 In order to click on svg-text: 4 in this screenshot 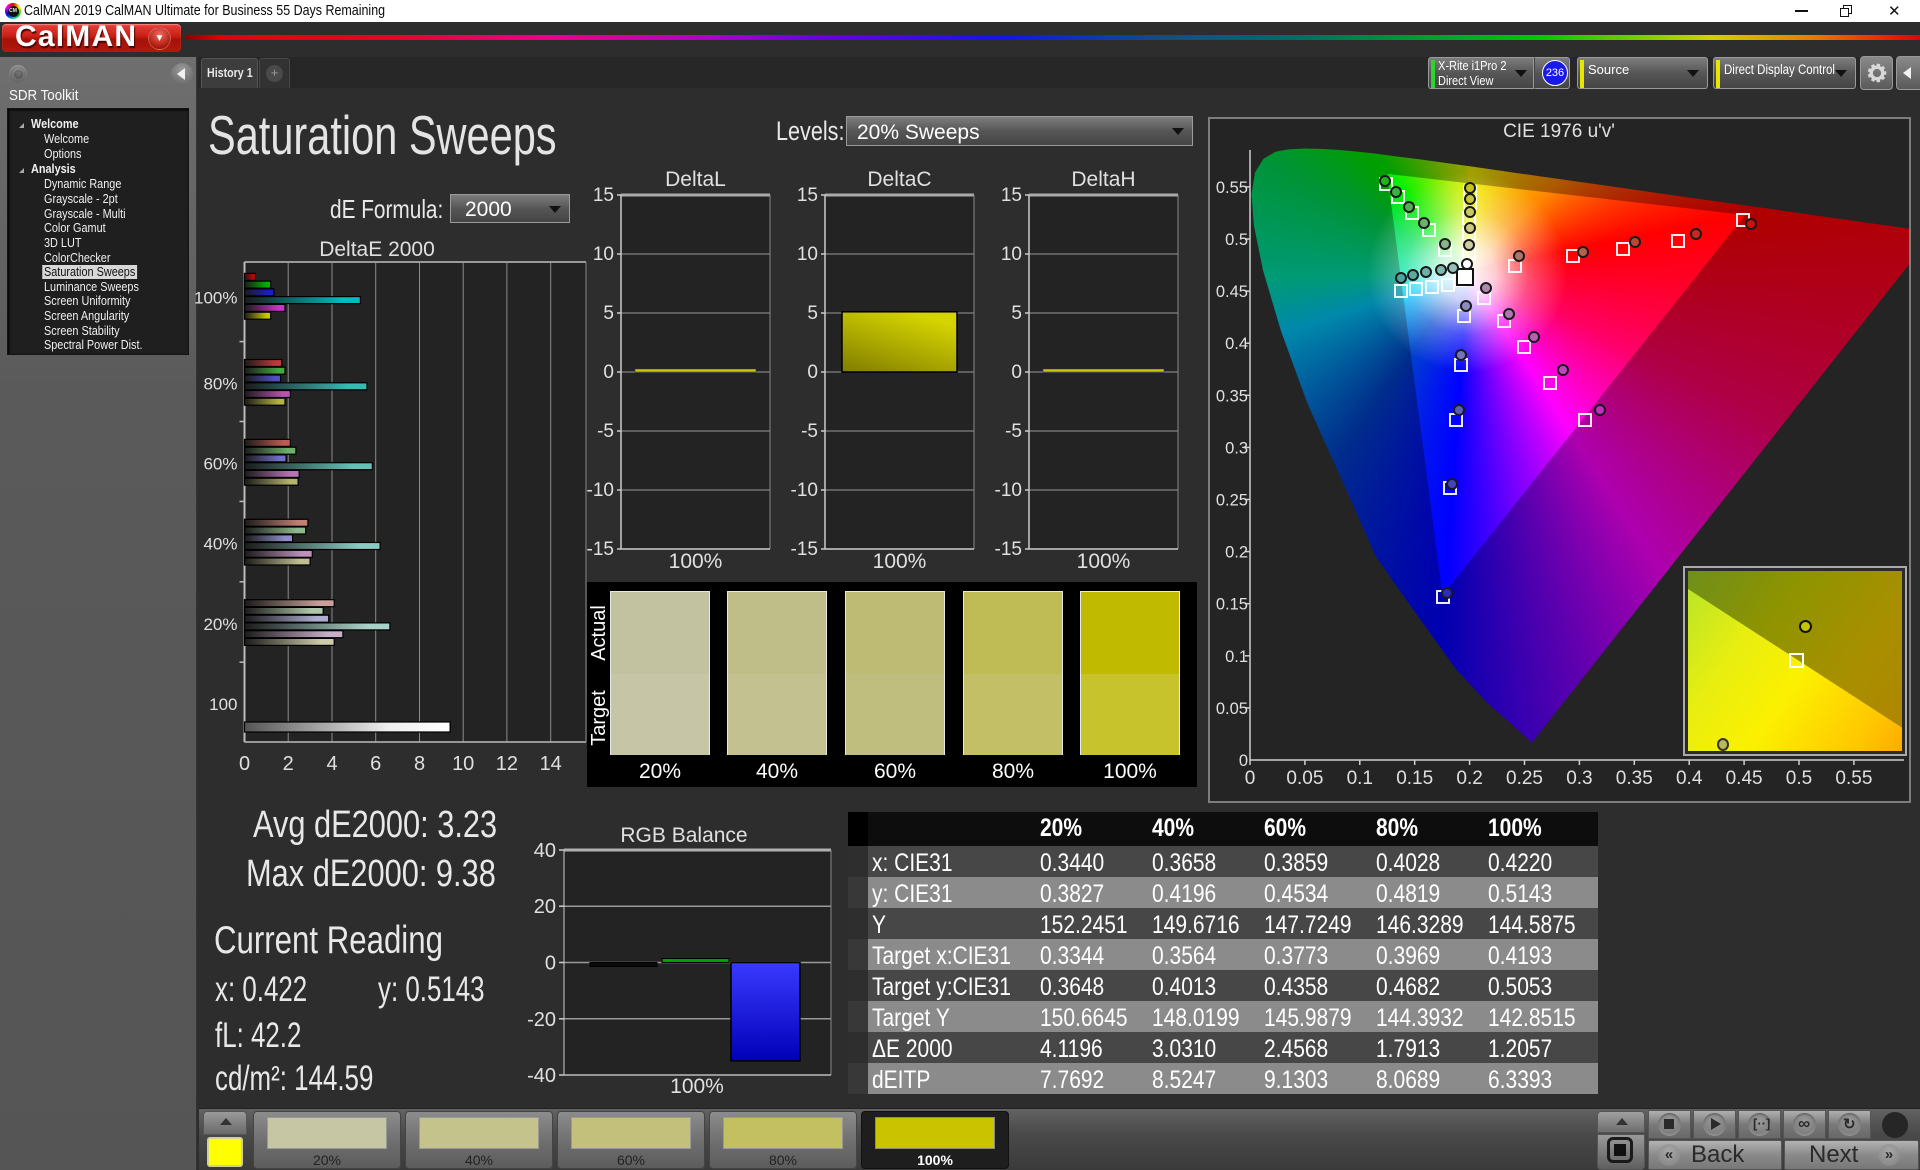, I will do `click(331, 764)`.